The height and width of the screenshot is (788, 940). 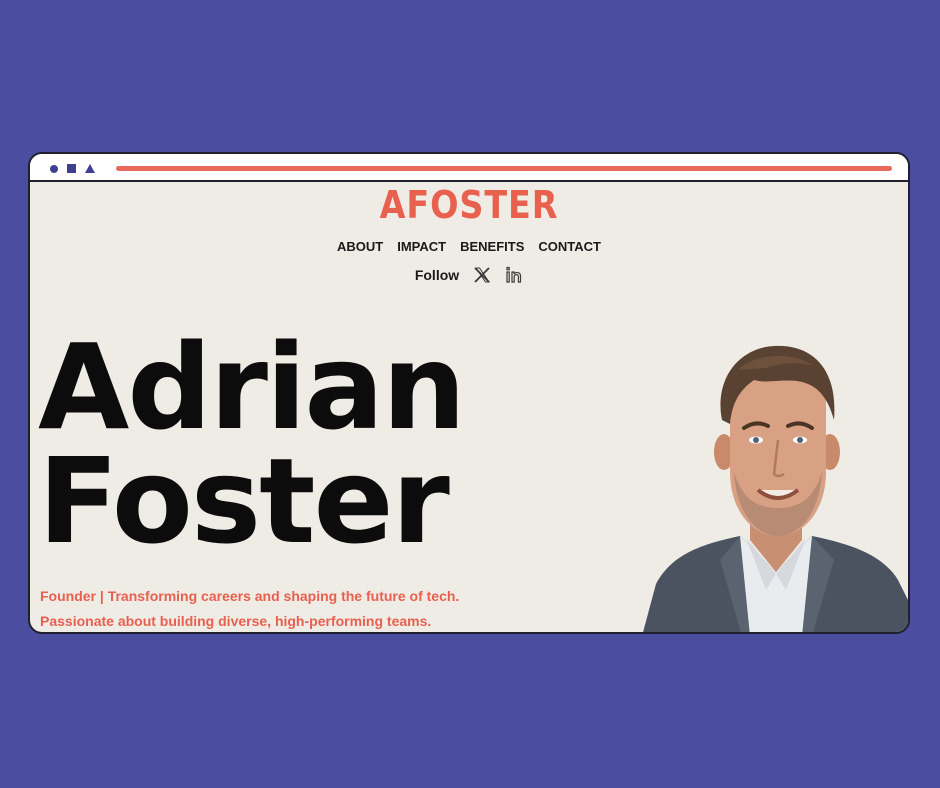 I want to click on nav-about: ABOUT, so click(x=360, y=246).